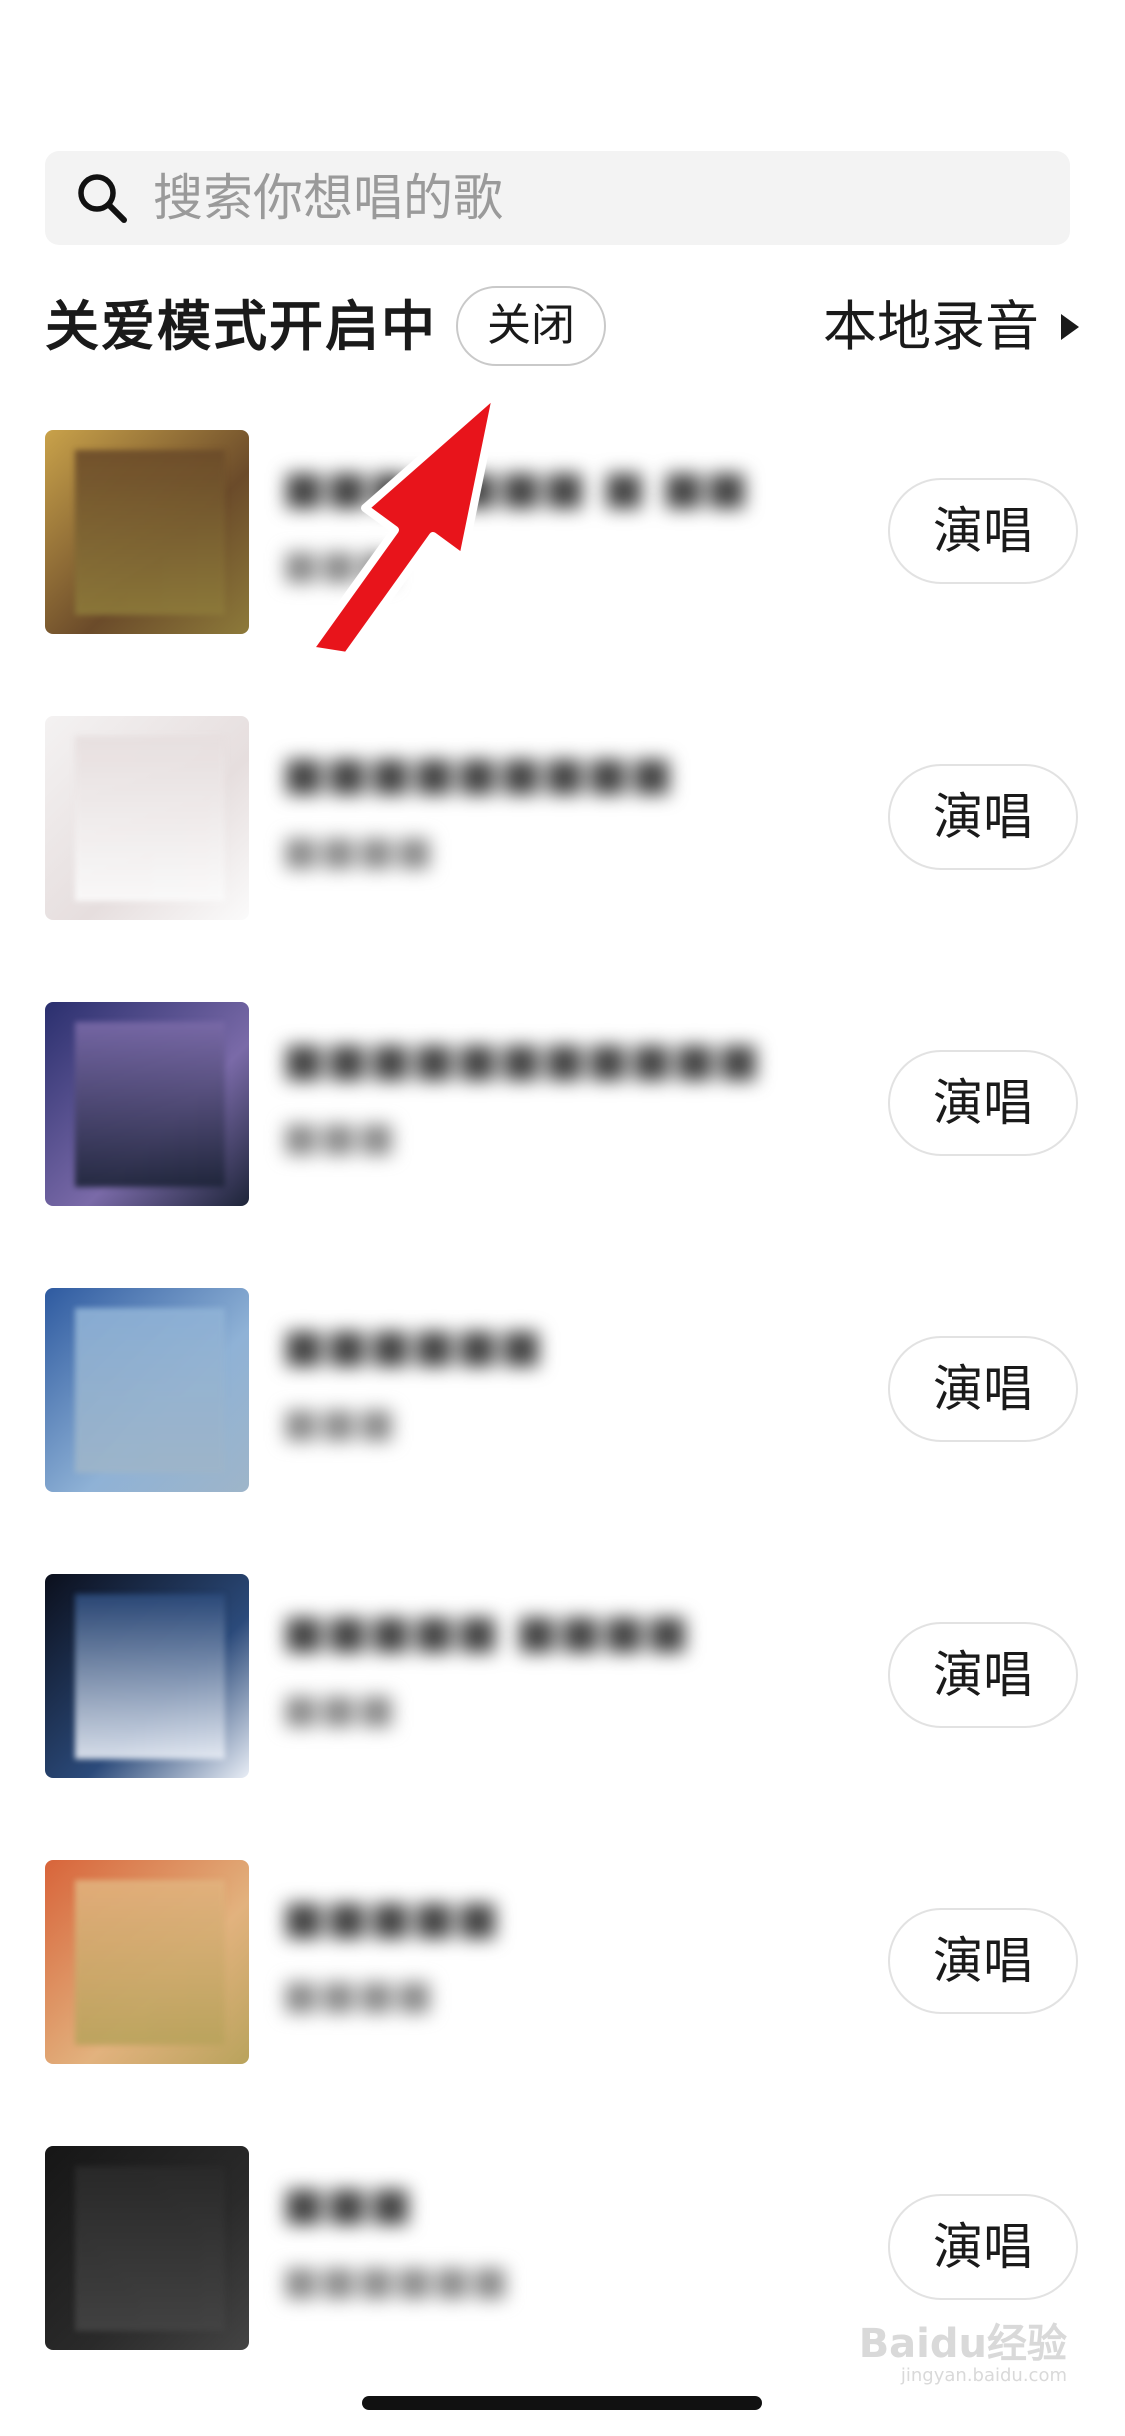  What do you see at coordinates (412, 1345) in the screenshot?
I see `song-title: ■■■■■■` at bounding box center [412, 1345].